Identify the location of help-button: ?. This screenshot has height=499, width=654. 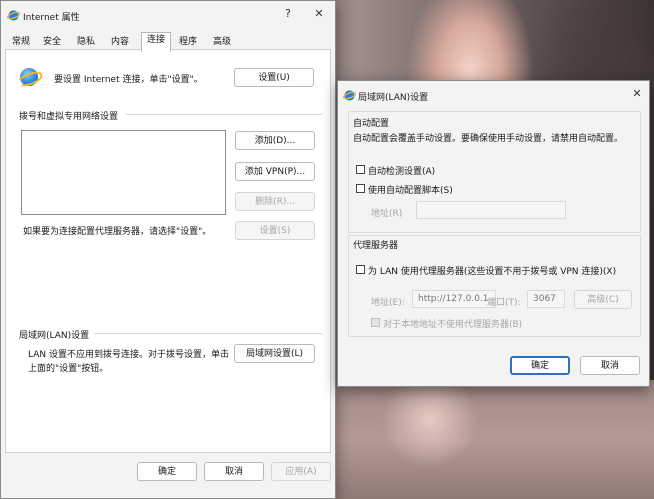
(288, 14).